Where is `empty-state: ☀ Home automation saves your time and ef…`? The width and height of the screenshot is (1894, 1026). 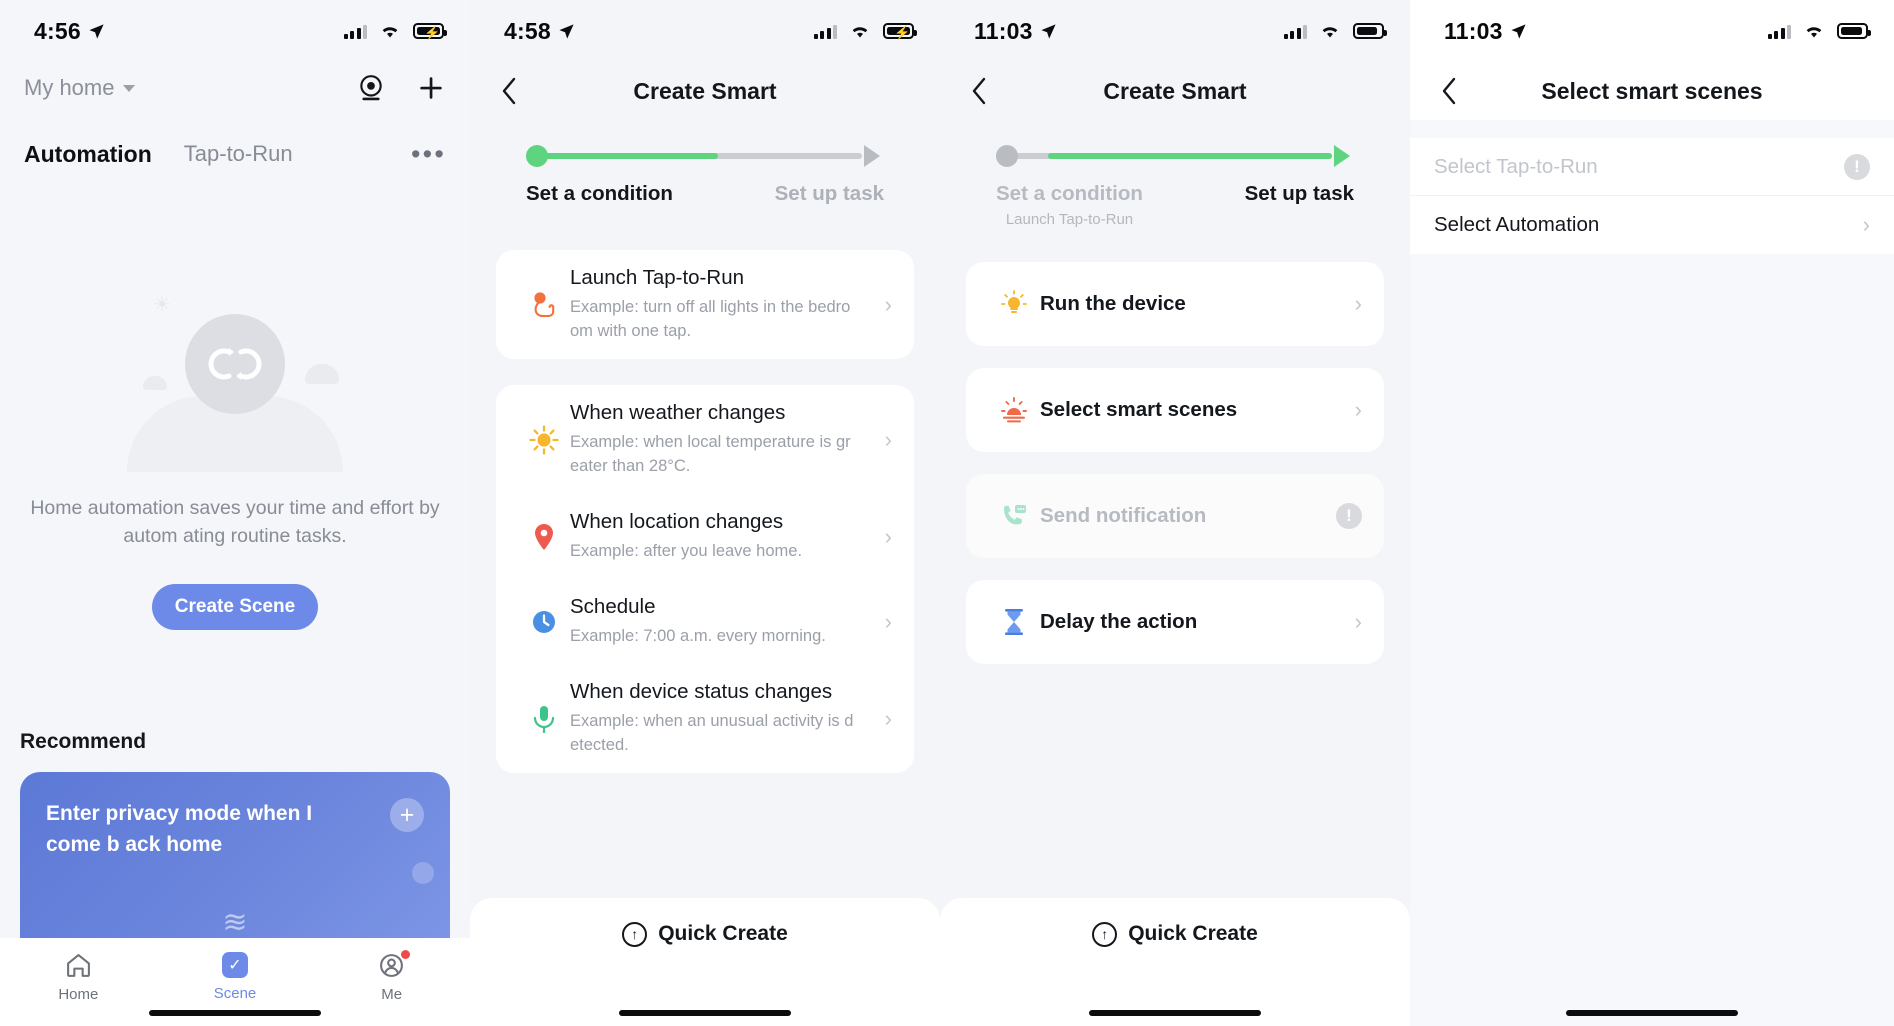 empty-state: ☀ Home automation saves your time and ef… is located at coordinates (235, 461).